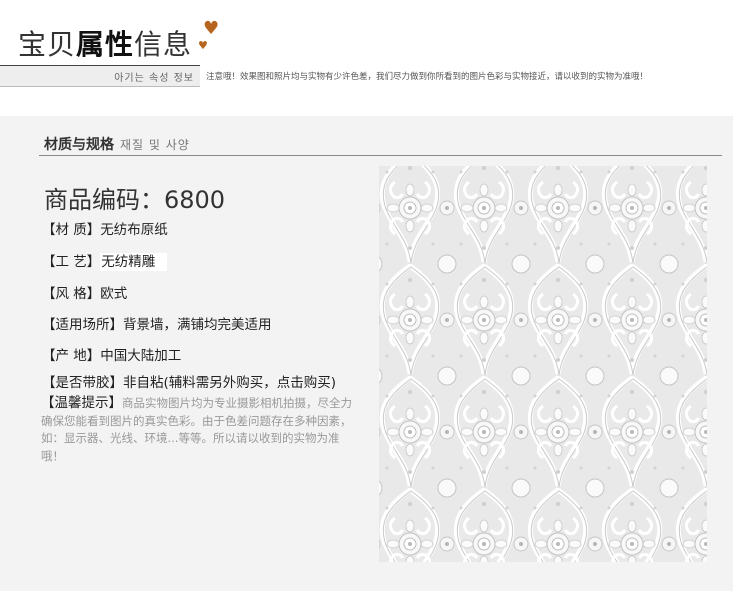 This screenshot has width=733, height=591. What do you see at coordinates (117, 144) in the screenshot?
I see `section-title: 材质与规格 재질 및 사양` at bounding box center [117, 144].